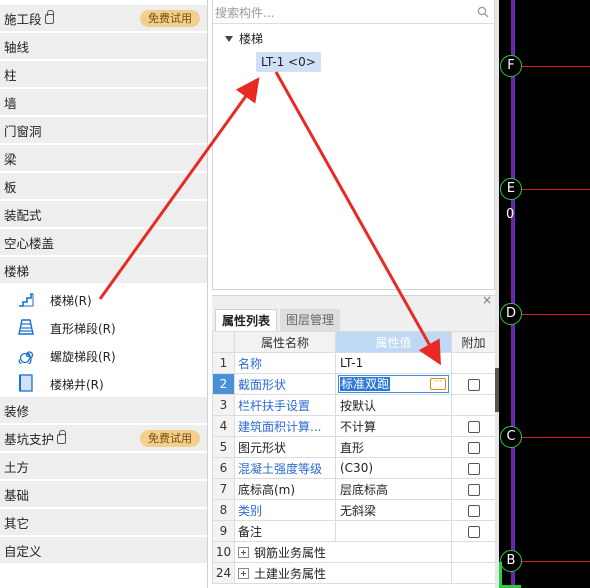 Image resolution: width=590 pixels, height=588 pixels. I want to click on close-icon: ×, so click(487, 300).